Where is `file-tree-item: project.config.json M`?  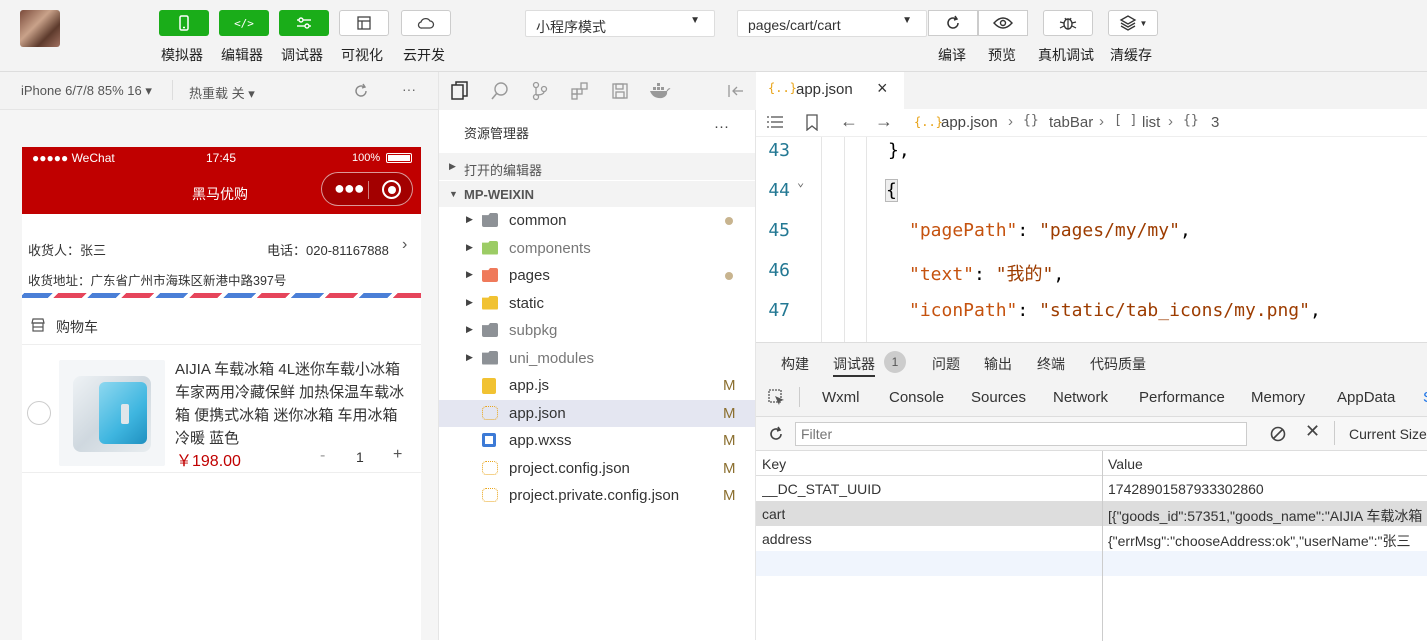
file-tree-item: project.config.json M is located at coordinates (597, 468).